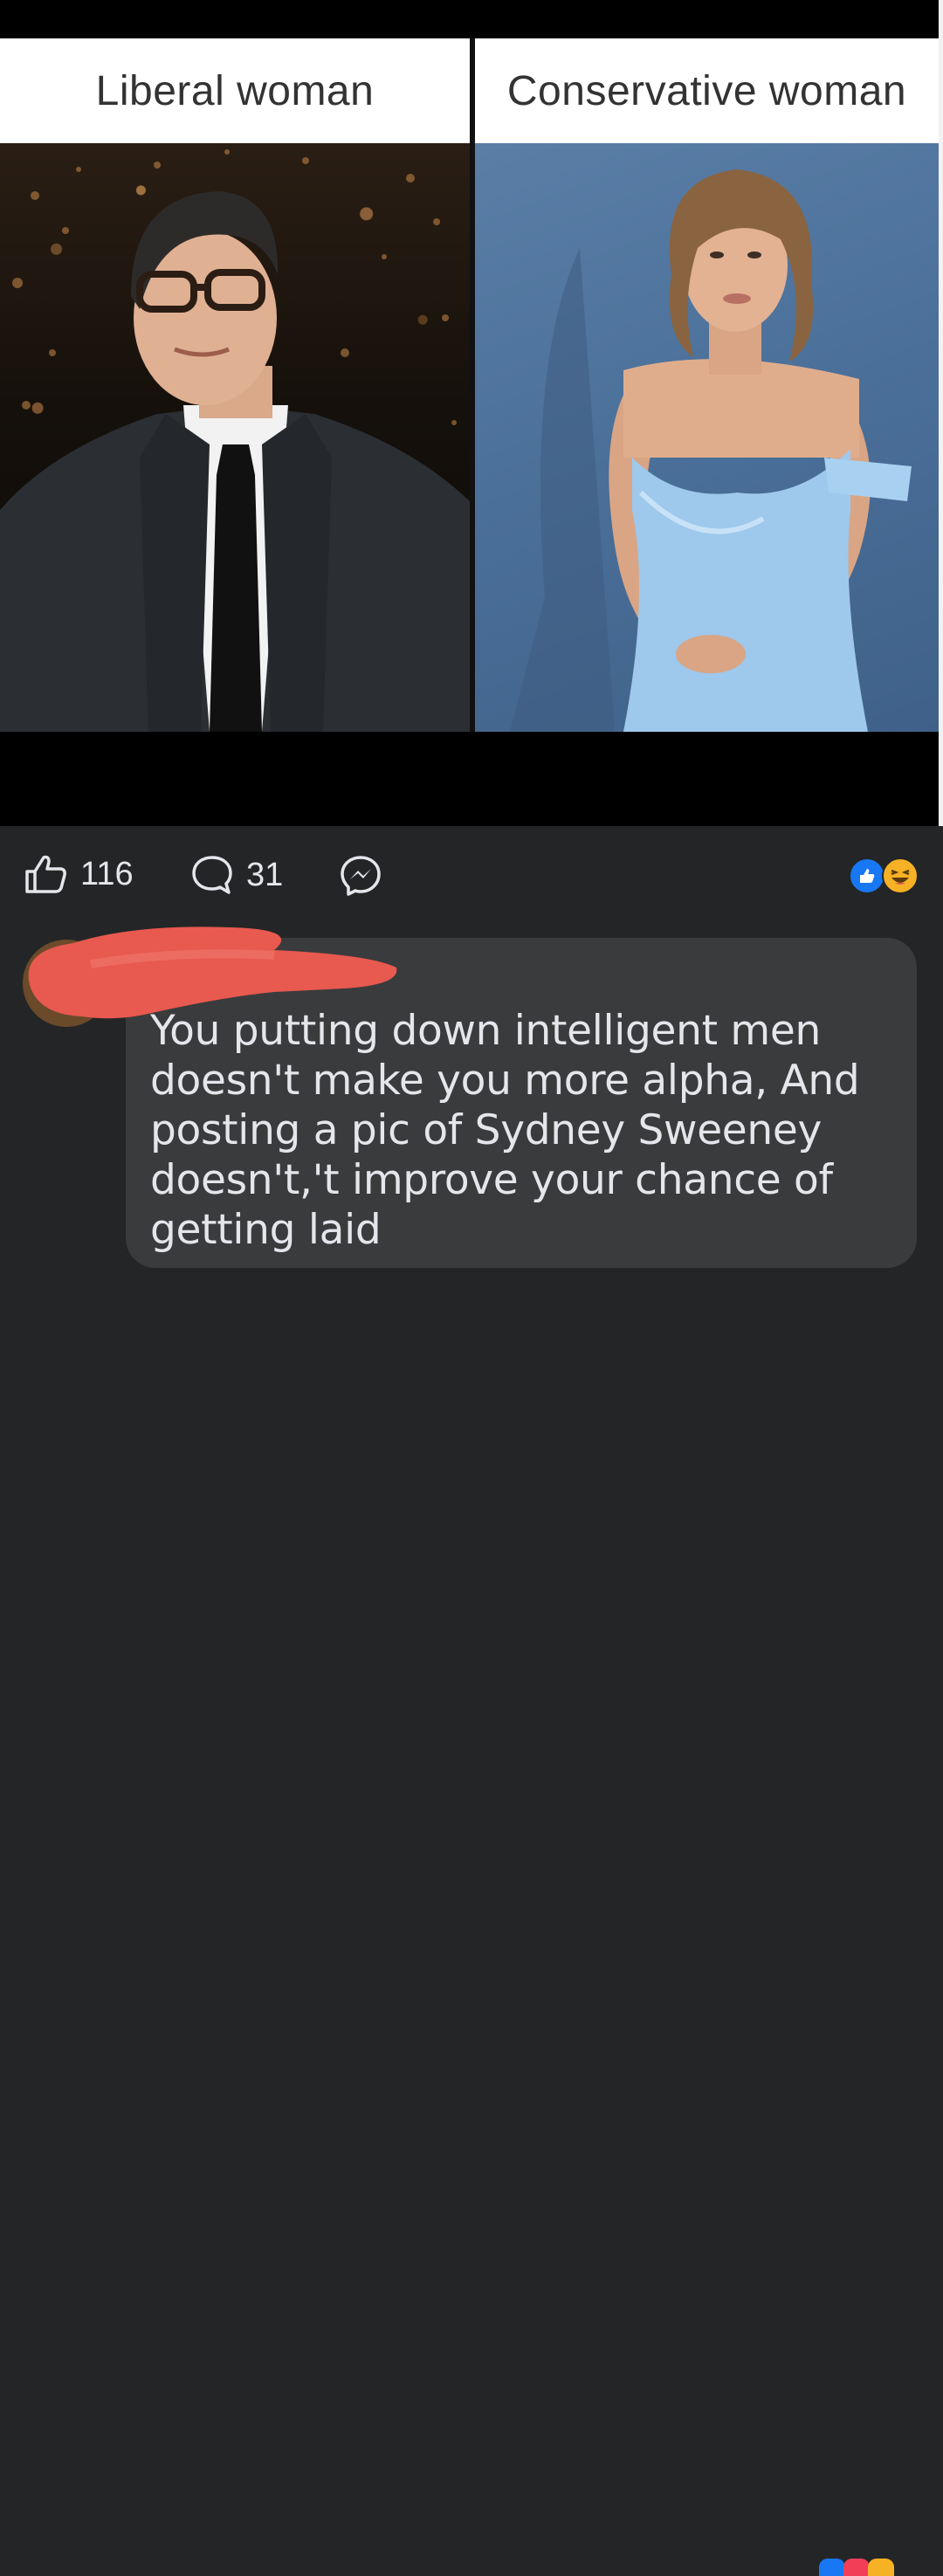 The height and width of the screenshot is (2576, 943). I want to click on right-photo-woman-in-dress, so click(707, 437).